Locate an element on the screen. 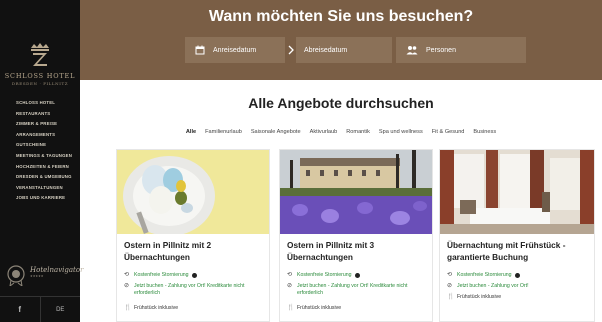 This screenshot has height=322, width=602. hotelnavigator-badge: Hotelnavigator ★★★★★ is located at coordinates (44, 277).